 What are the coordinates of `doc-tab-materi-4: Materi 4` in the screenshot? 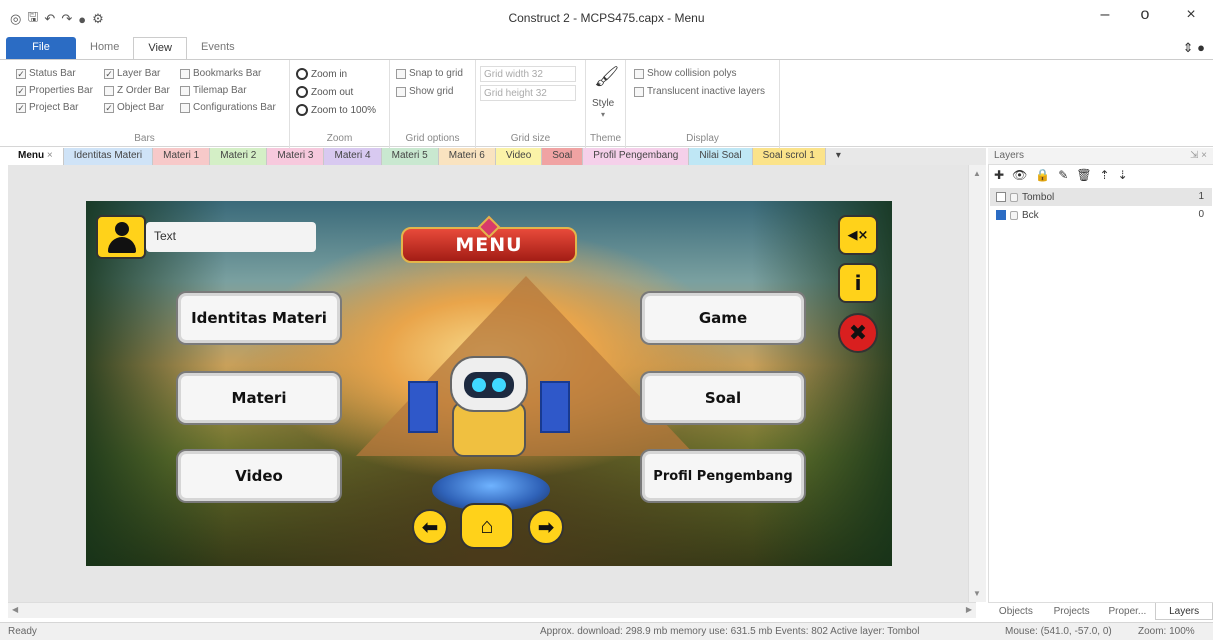 It's located at (353, 156).